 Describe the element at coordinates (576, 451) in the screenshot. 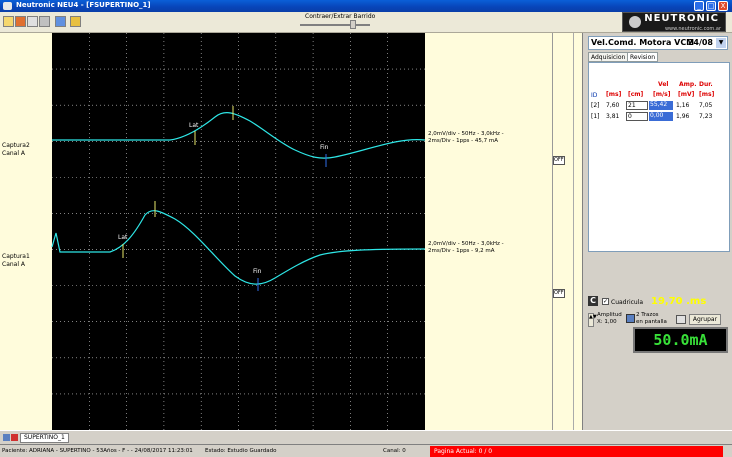

I see `status-pagina: Pagina Actual: 0 / 0` at that location.